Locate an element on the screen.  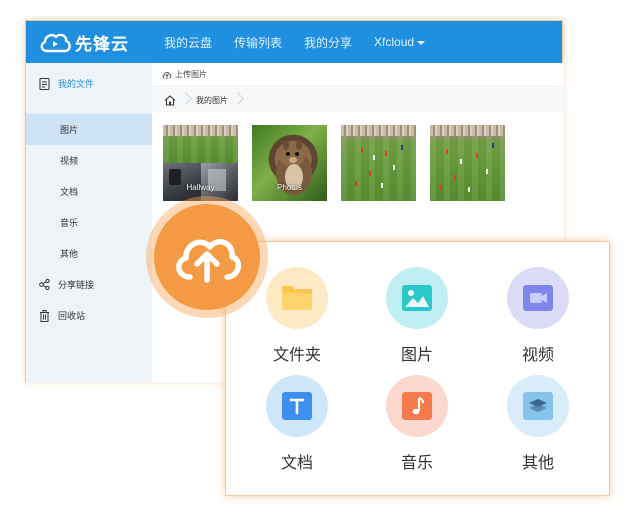
cloud-logo-icon is located at coordinates (55, 43).